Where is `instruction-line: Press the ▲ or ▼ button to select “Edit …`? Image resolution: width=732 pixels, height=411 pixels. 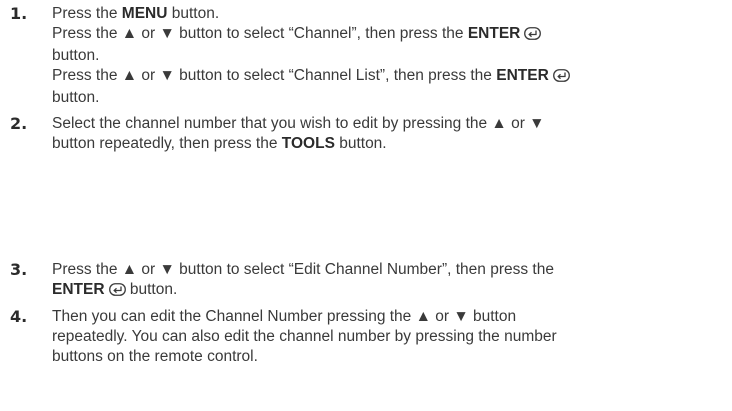 instruction-line: Press the ▲ or ▼ button to select “Edit … is located at coordinates (392, 270).